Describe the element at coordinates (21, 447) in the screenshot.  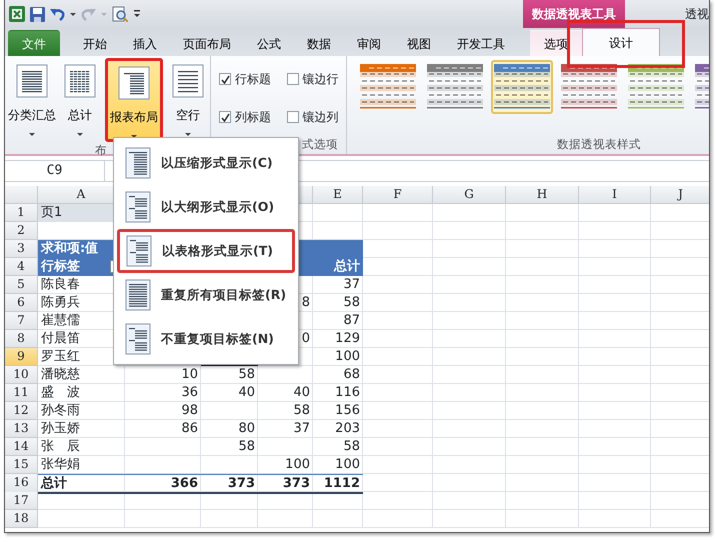
I see `row-header: 14` at that location.